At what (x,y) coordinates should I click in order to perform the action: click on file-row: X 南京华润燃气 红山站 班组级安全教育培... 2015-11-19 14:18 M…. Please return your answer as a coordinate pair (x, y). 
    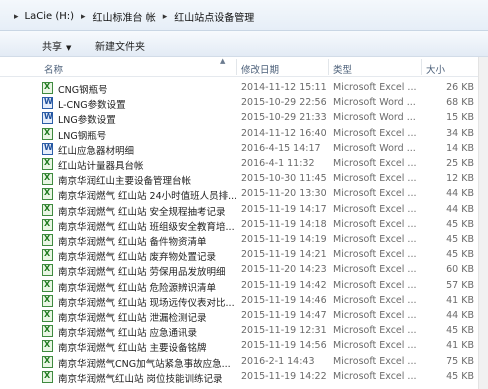
    Looking at the image, I should click on (244, 225).